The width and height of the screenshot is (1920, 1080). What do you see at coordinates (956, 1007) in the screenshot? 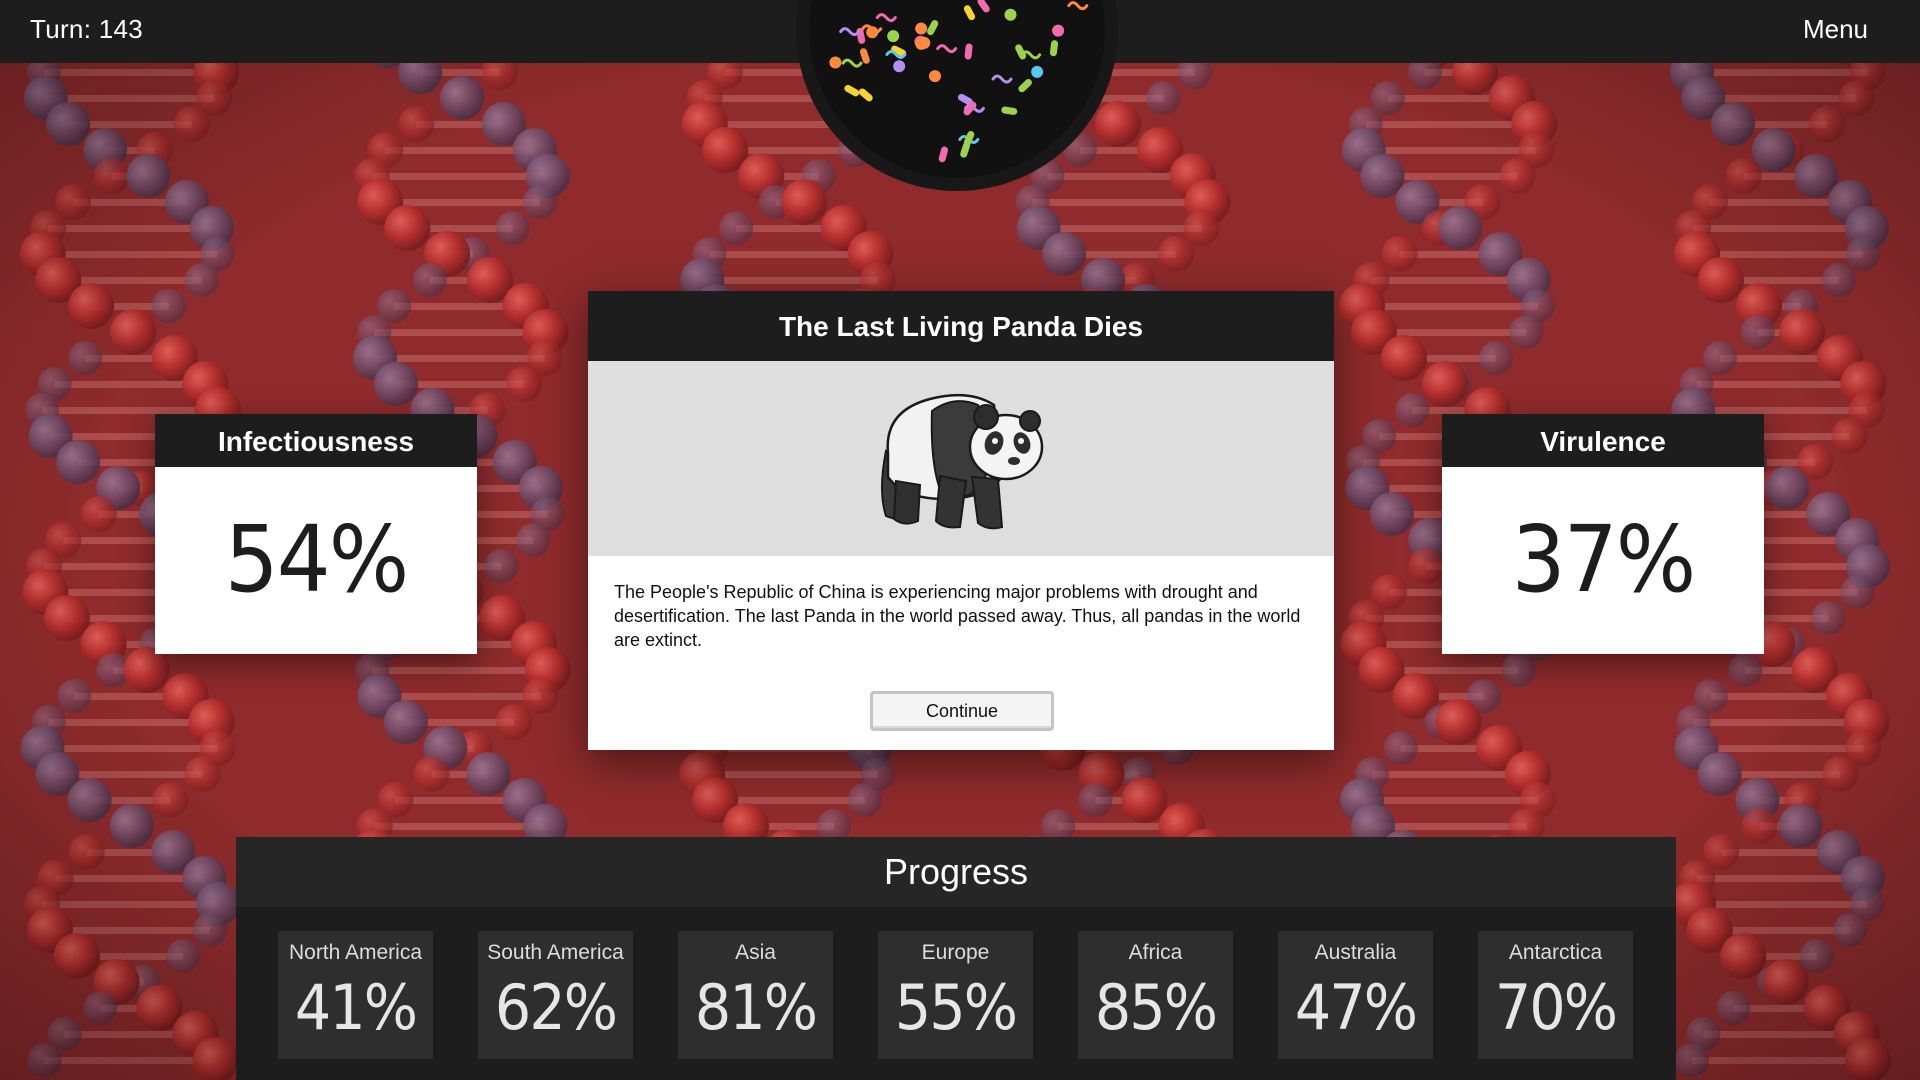
I see `region-value: 55%` at bounding box center [956, 1007].